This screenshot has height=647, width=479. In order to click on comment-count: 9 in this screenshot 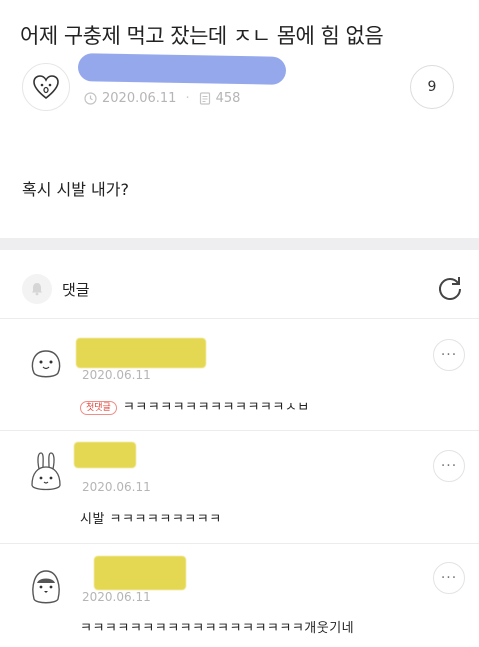, I will do `click(432, 87)`.